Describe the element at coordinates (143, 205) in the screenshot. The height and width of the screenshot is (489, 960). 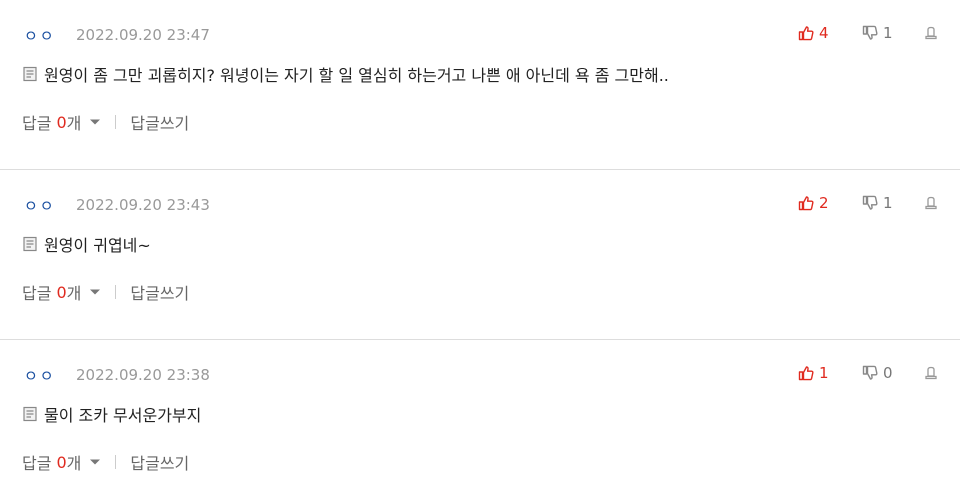
I see `comment-date: 2022.09.20 23:43` at that location.